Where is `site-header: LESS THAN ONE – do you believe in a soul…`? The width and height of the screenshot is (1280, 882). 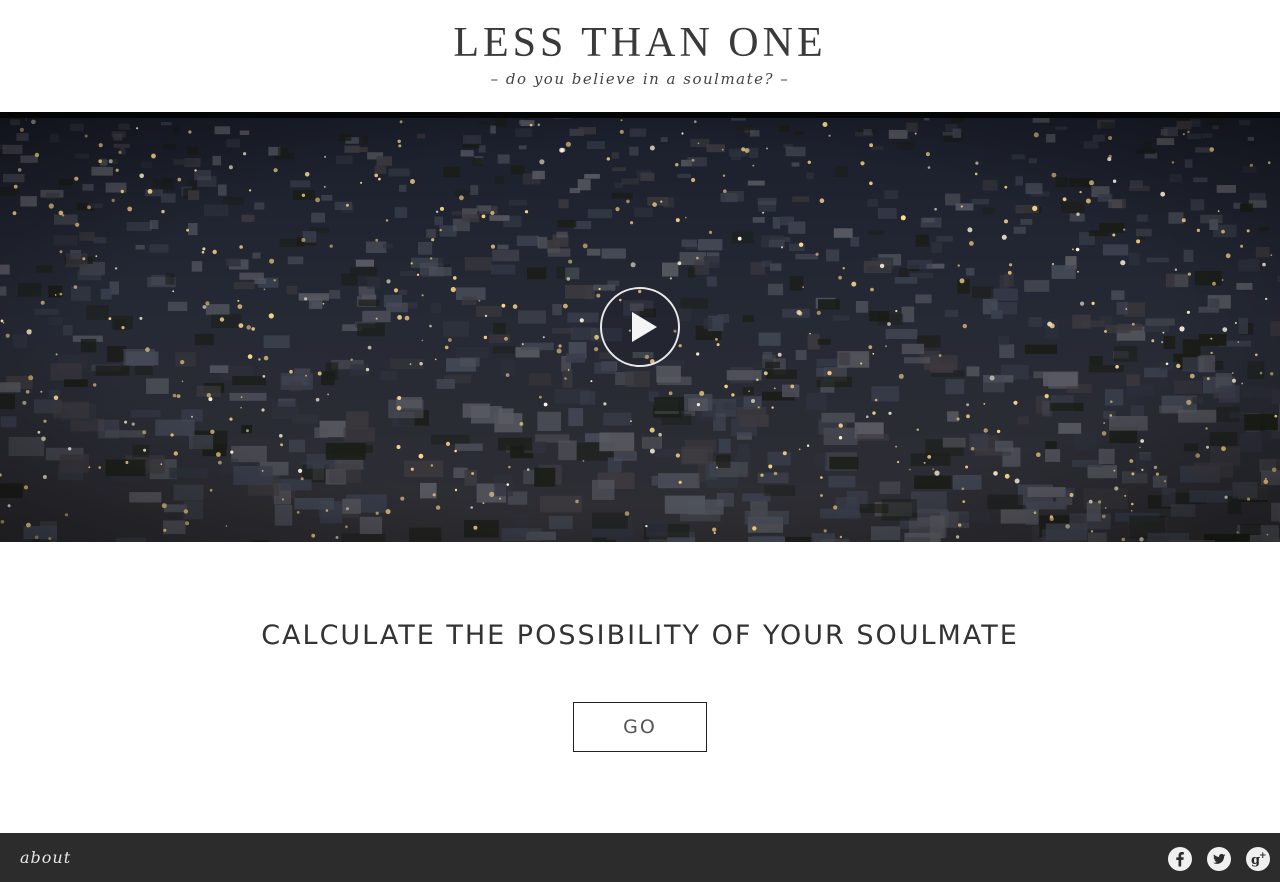
site-header: LESS THAN ONE – do you believe in a soul… is located at coordinates (640, 56).